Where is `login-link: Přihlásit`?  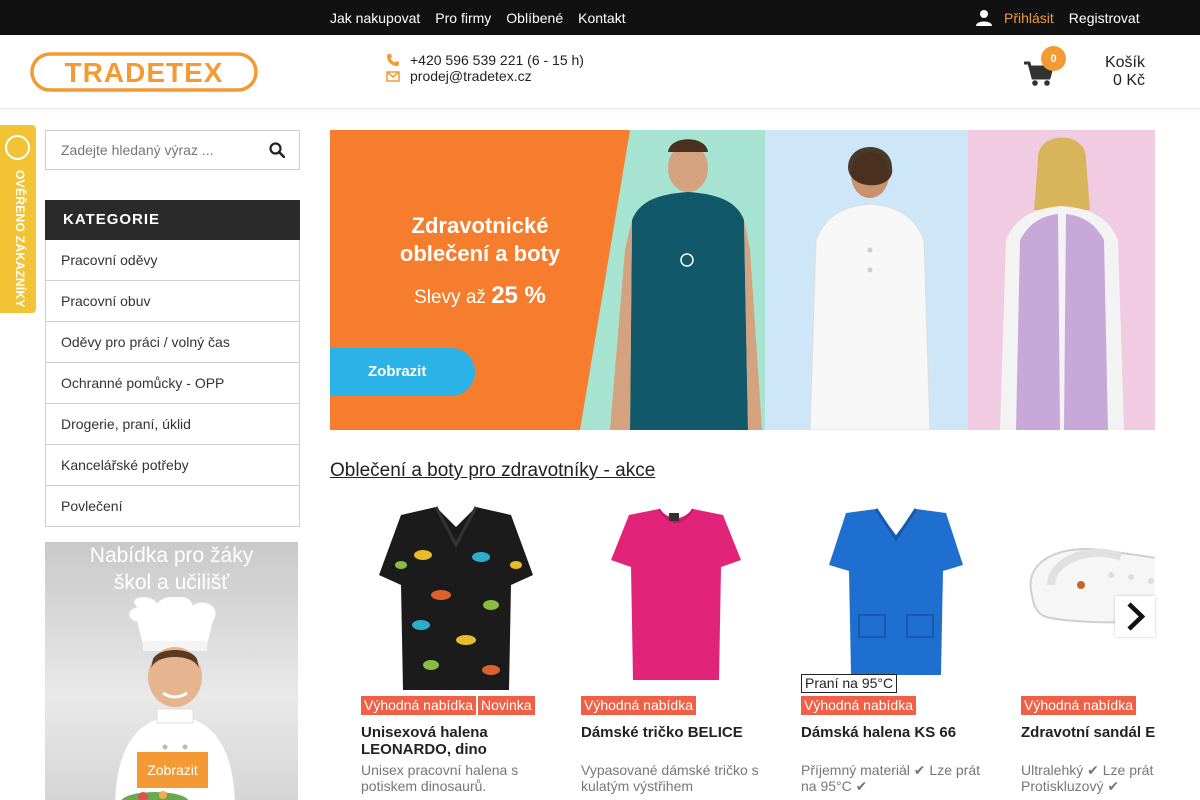 login-link: Přihlásit is located at coordinates (1029, 18).